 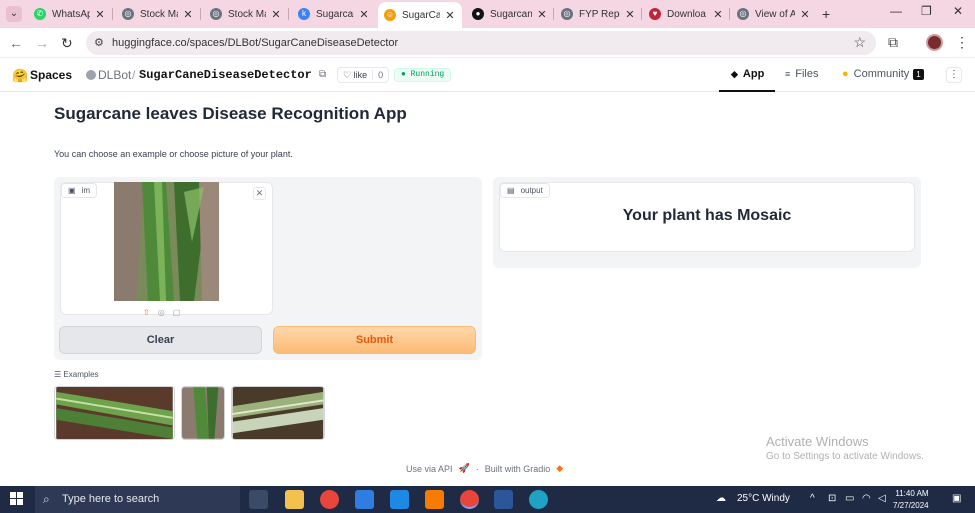 I want to click on rocket-icon: 🚀, so click(x=464, y=468).